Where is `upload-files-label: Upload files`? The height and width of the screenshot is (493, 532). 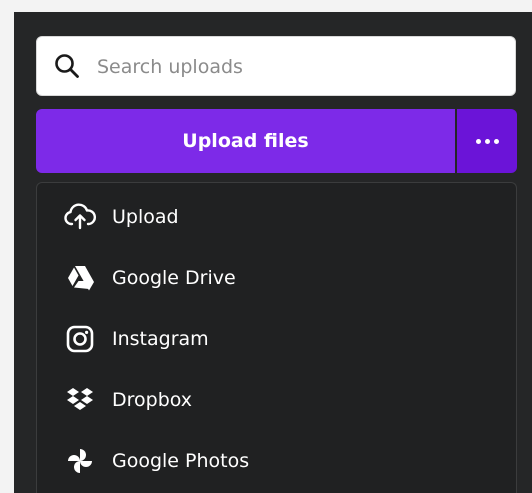
upload-files-label: Upload files is located at coordinates (245, 141).